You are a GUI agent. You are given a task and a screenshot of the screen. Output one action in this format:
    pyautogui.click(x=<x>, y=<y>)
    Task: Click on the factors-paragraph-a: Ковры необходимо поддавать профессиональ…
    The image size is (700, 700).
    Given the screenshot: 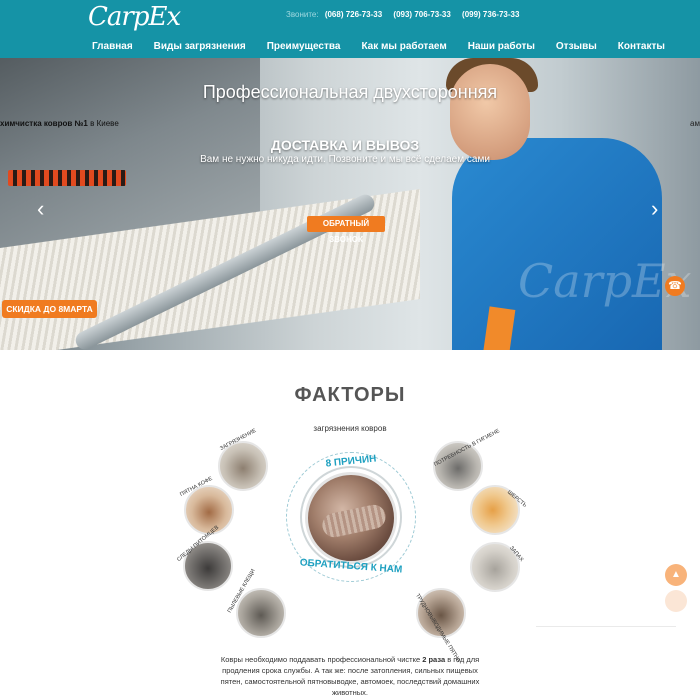 What is the action you would take?
    pyautogui.click(x=320, y=659)
    